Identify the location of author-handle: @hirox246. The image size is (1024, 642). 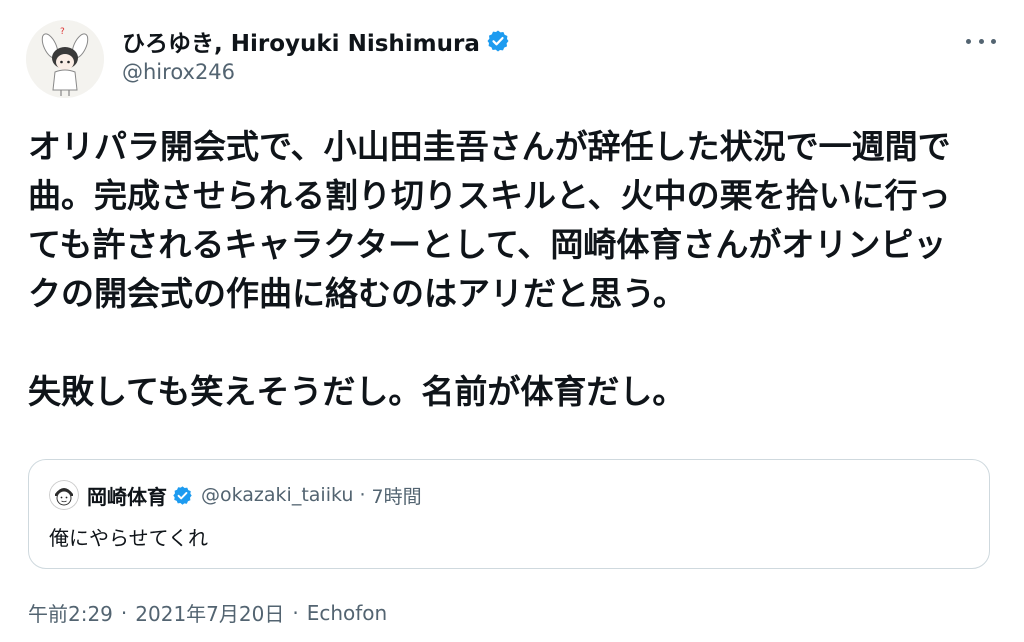
(316, 72).